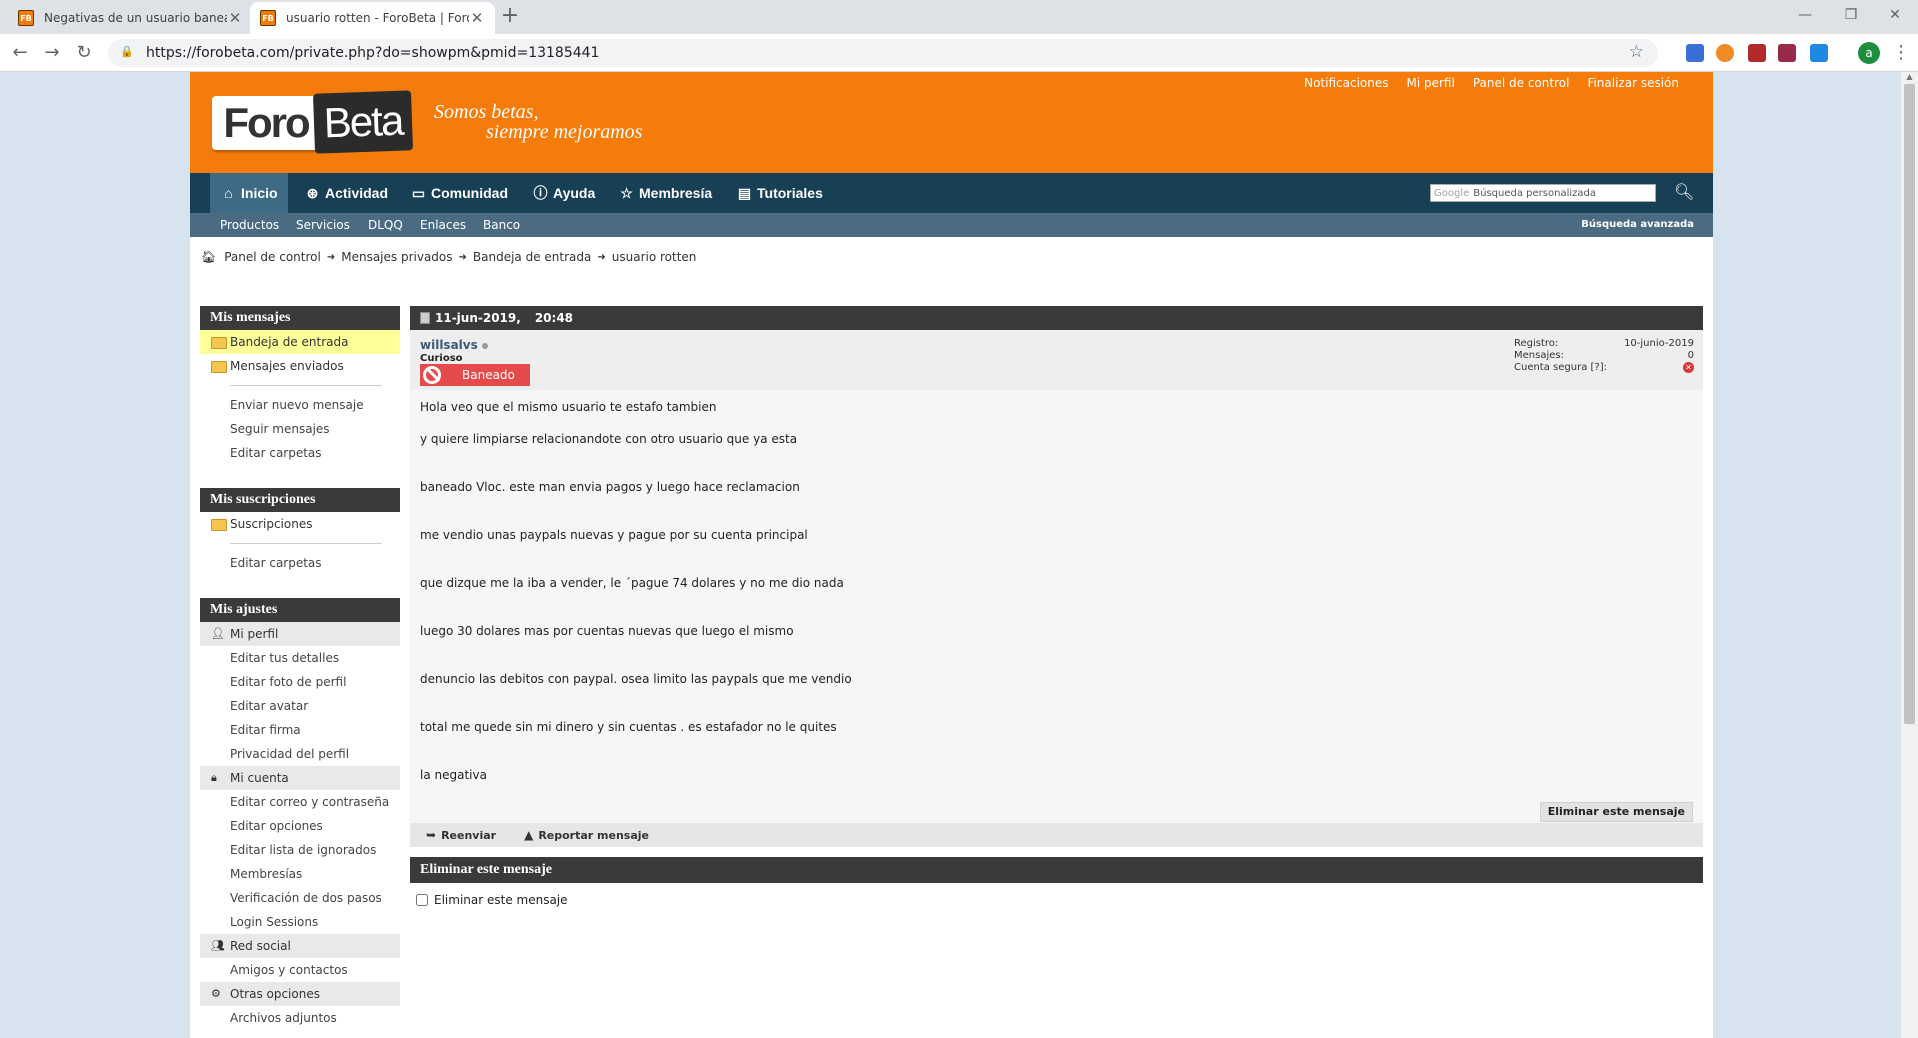 The image size is (1918, 1038). What do you see at coordinates (1056, 870) in the screenshot?
I see `delete-section-heading: Eliminar este mensaje` at bounding box center [1056, 870].